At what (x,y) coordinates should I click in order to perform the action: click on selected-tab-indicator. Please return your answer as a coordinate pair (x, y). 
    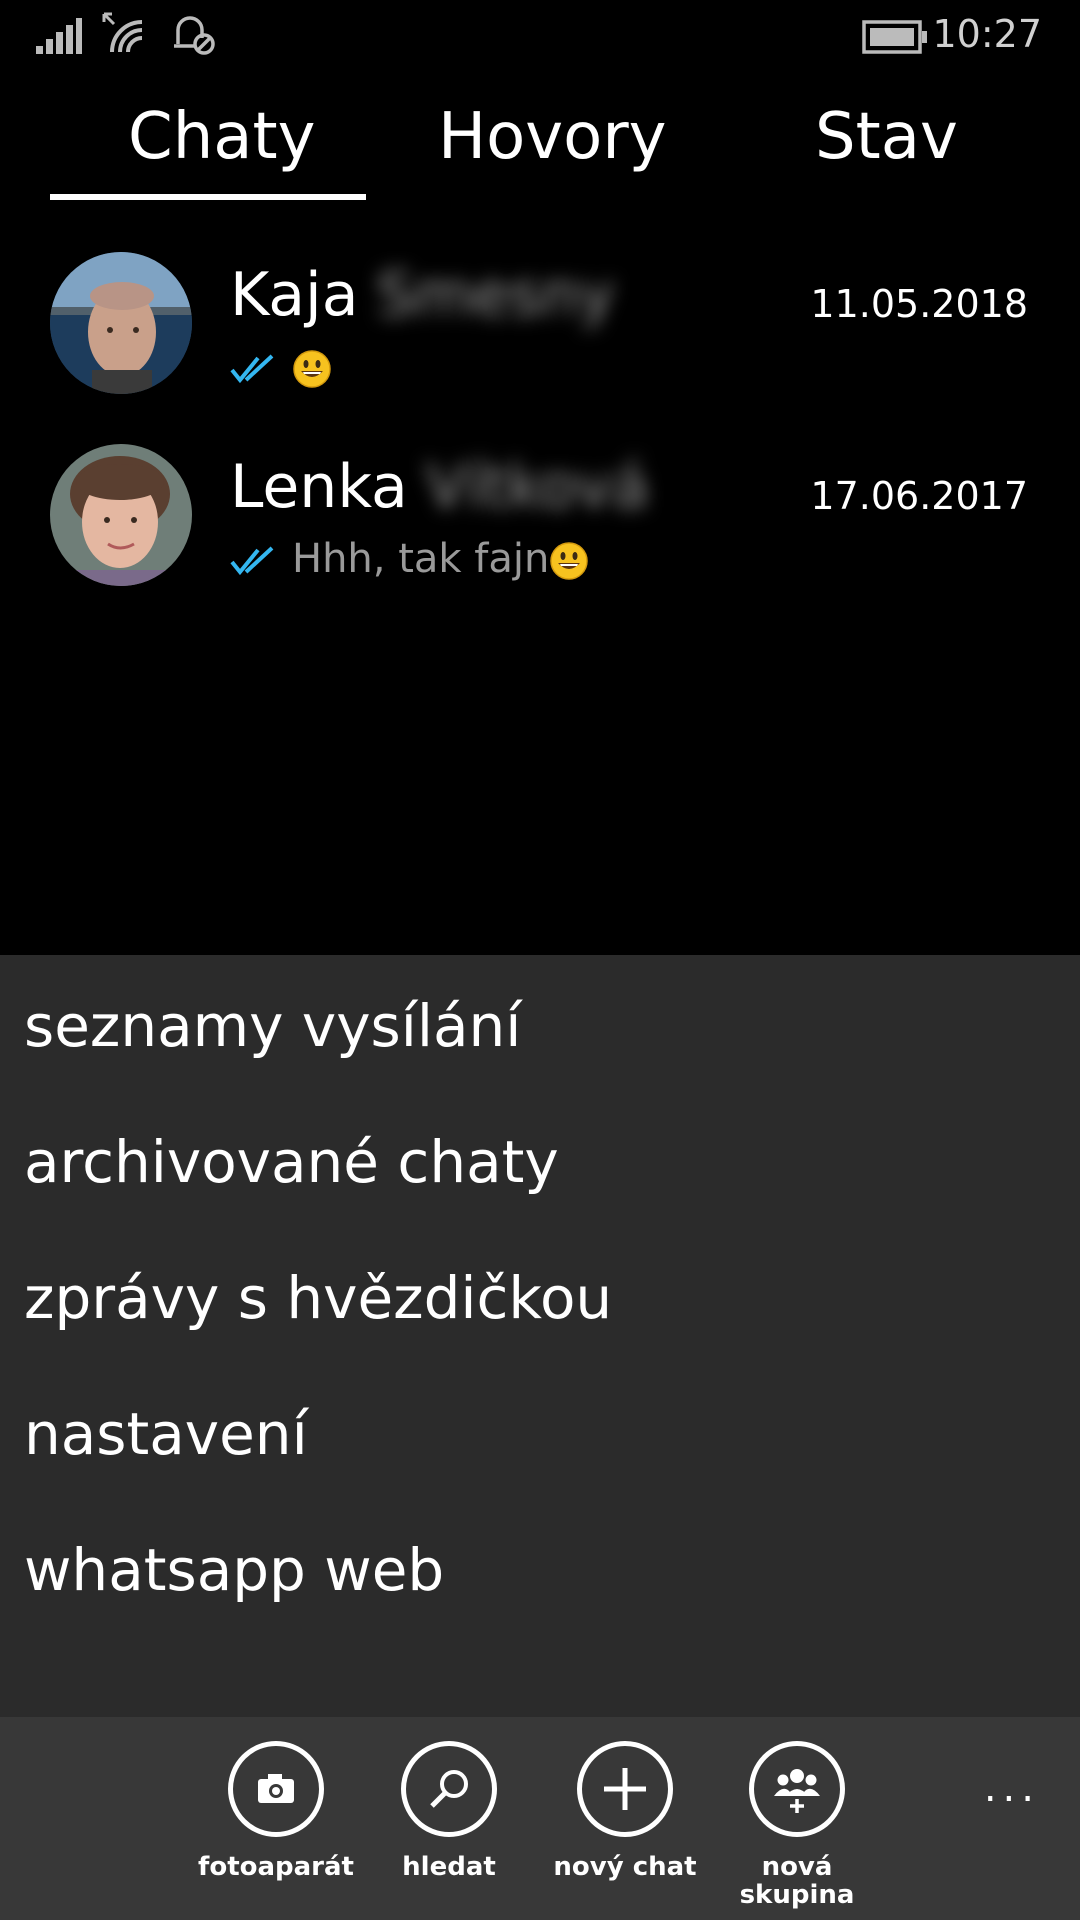
    Looking at the image, I should click on (208, 197).